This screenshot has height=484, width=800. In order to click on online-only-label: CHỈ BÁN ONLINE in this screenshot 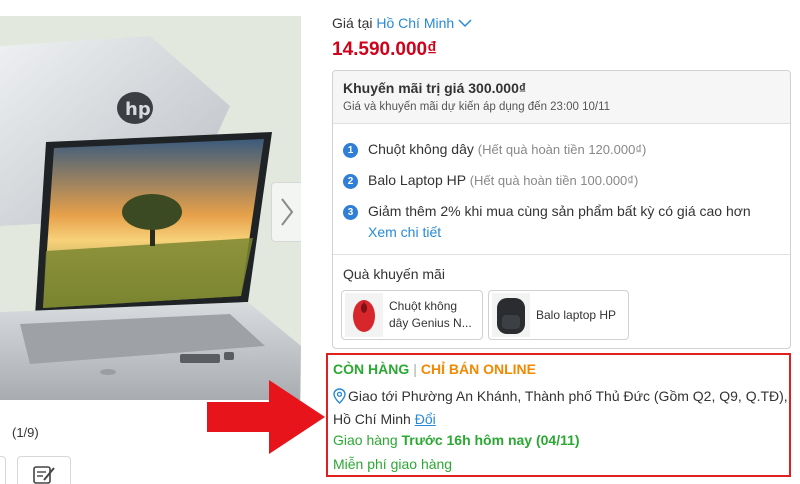, I will do `click(478, 369)`.